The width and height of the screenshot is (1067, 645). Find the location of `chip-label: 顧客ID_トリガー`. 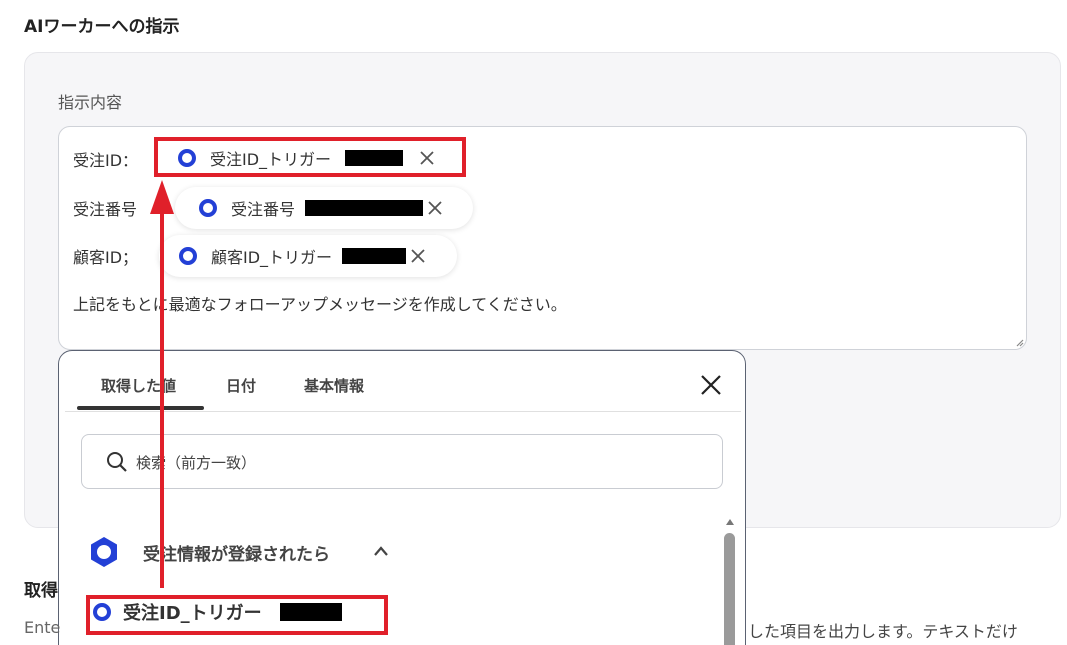

chip-label: 顧客ID_トリガー is located at coordinates (272, 257).